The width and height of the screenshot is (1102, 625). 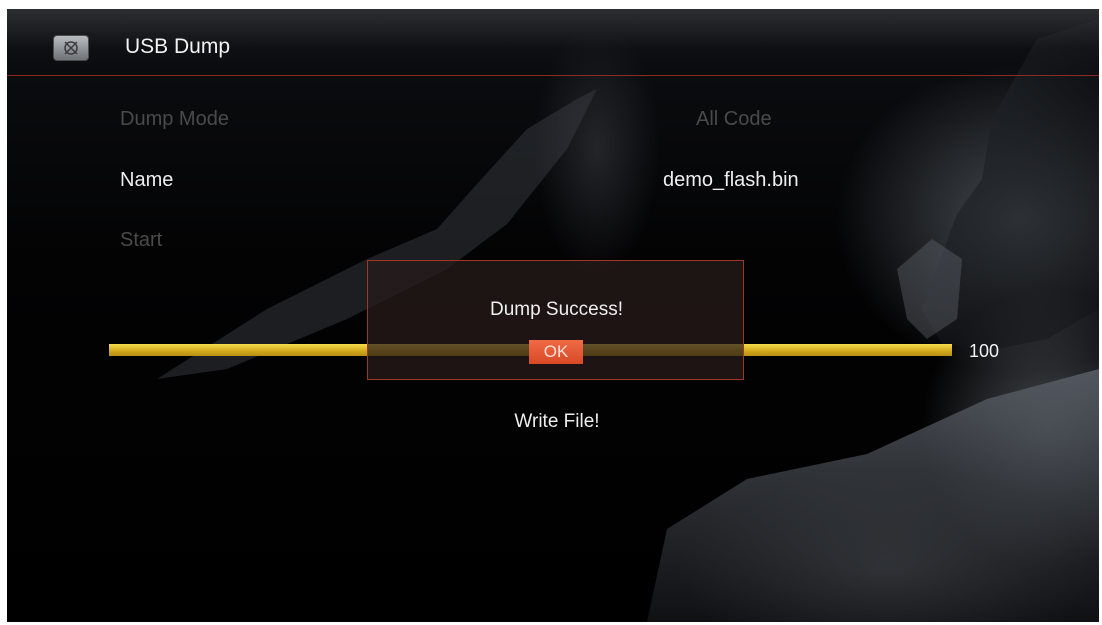 What do you see at coordinates (556, 352) in the screenshot?
I see `ok-button: OK` at bounding box center [556, 352].